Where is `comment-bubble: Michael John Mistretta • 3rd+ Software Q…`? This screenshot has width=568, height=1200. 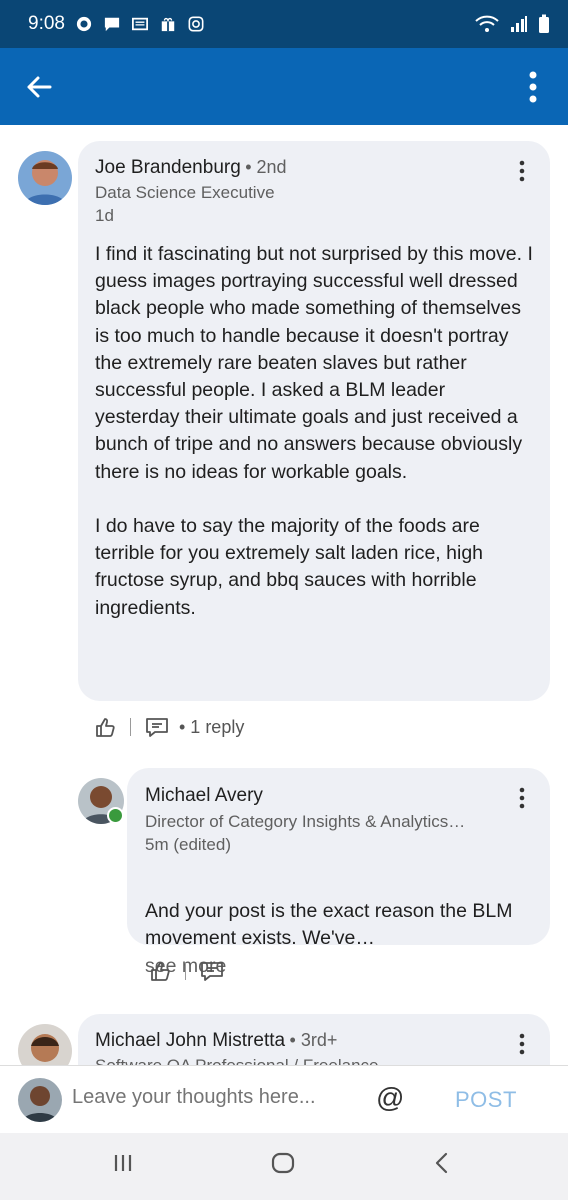 comment-bubble: Michael John Mistretta • 3rd+ Software Q… is located at coordinates (314, 1039).